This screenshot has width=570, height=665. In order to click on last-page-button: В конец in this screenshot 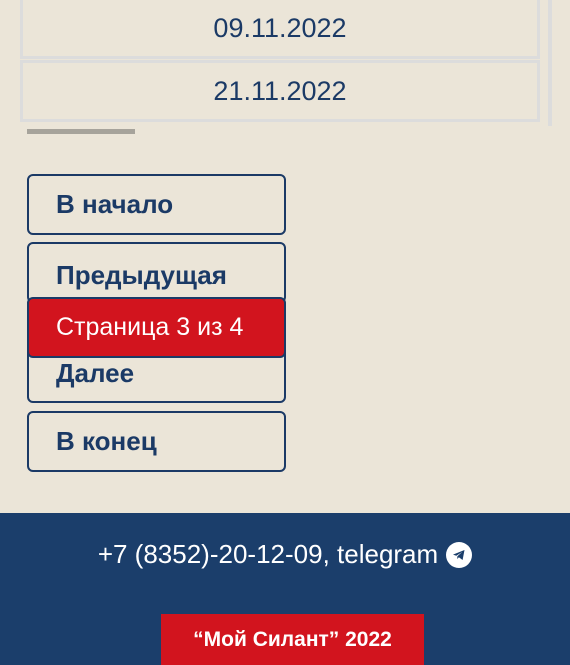, I will do `click(156, 441)`.